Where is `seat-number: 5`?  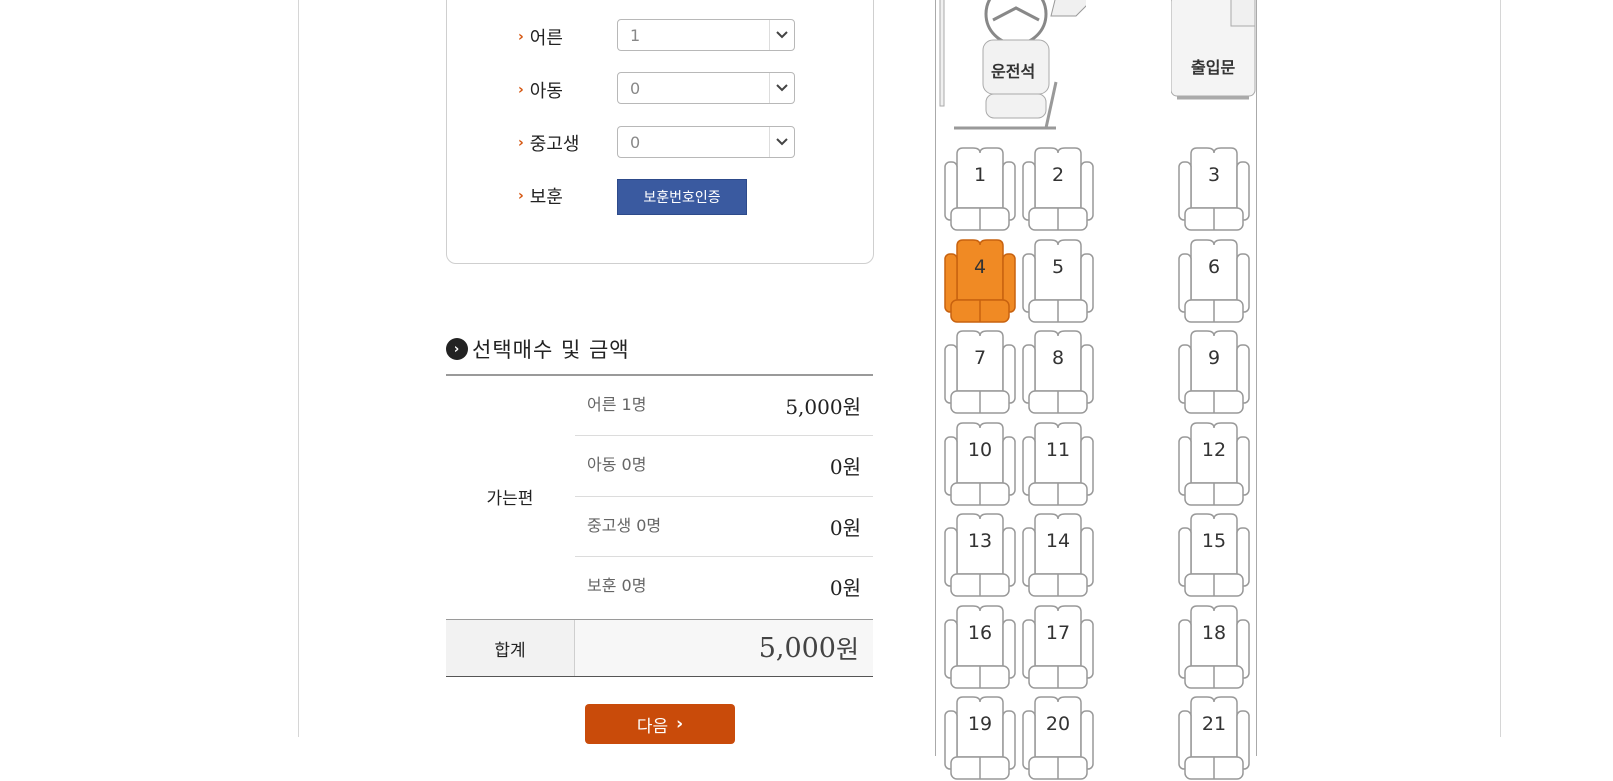
seat-number: 5 is located at coordinates (1058, 266).